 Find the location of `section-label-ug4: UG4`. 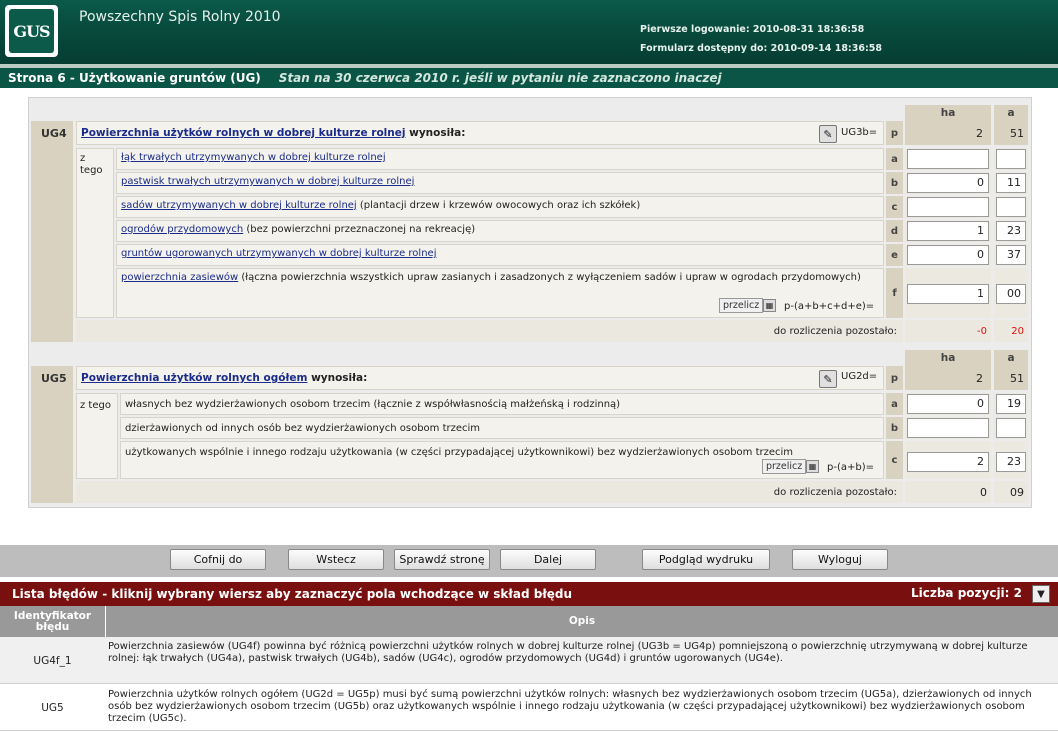

section-label-ug4: UG4 is located at coordinates (52, 231).